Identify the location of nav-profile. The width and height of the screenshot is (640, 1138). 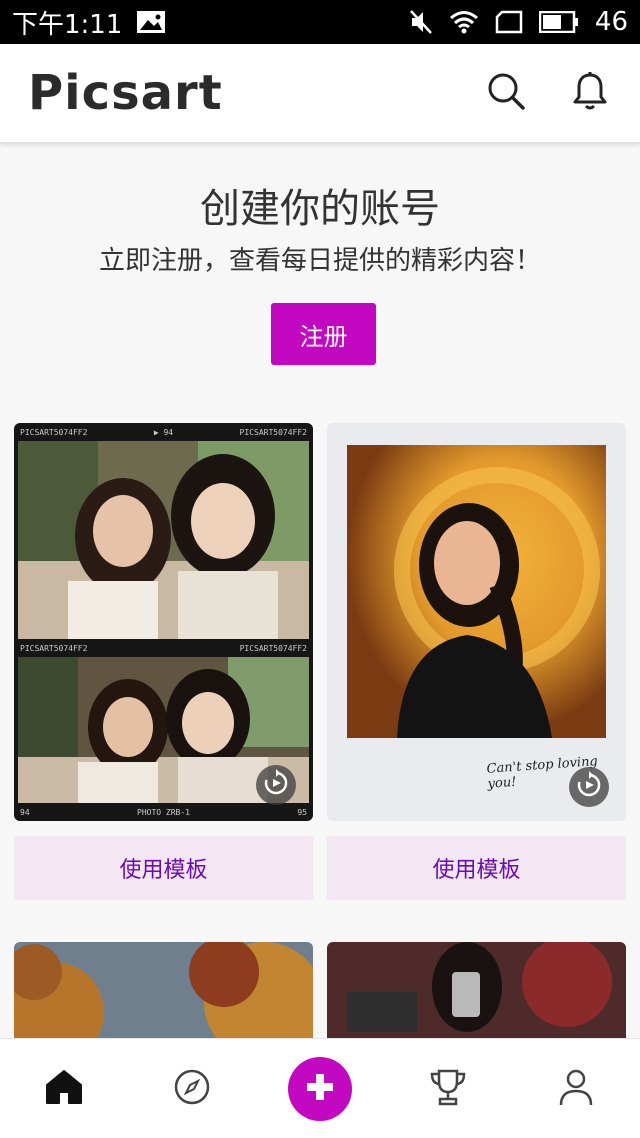
(576, 1089).